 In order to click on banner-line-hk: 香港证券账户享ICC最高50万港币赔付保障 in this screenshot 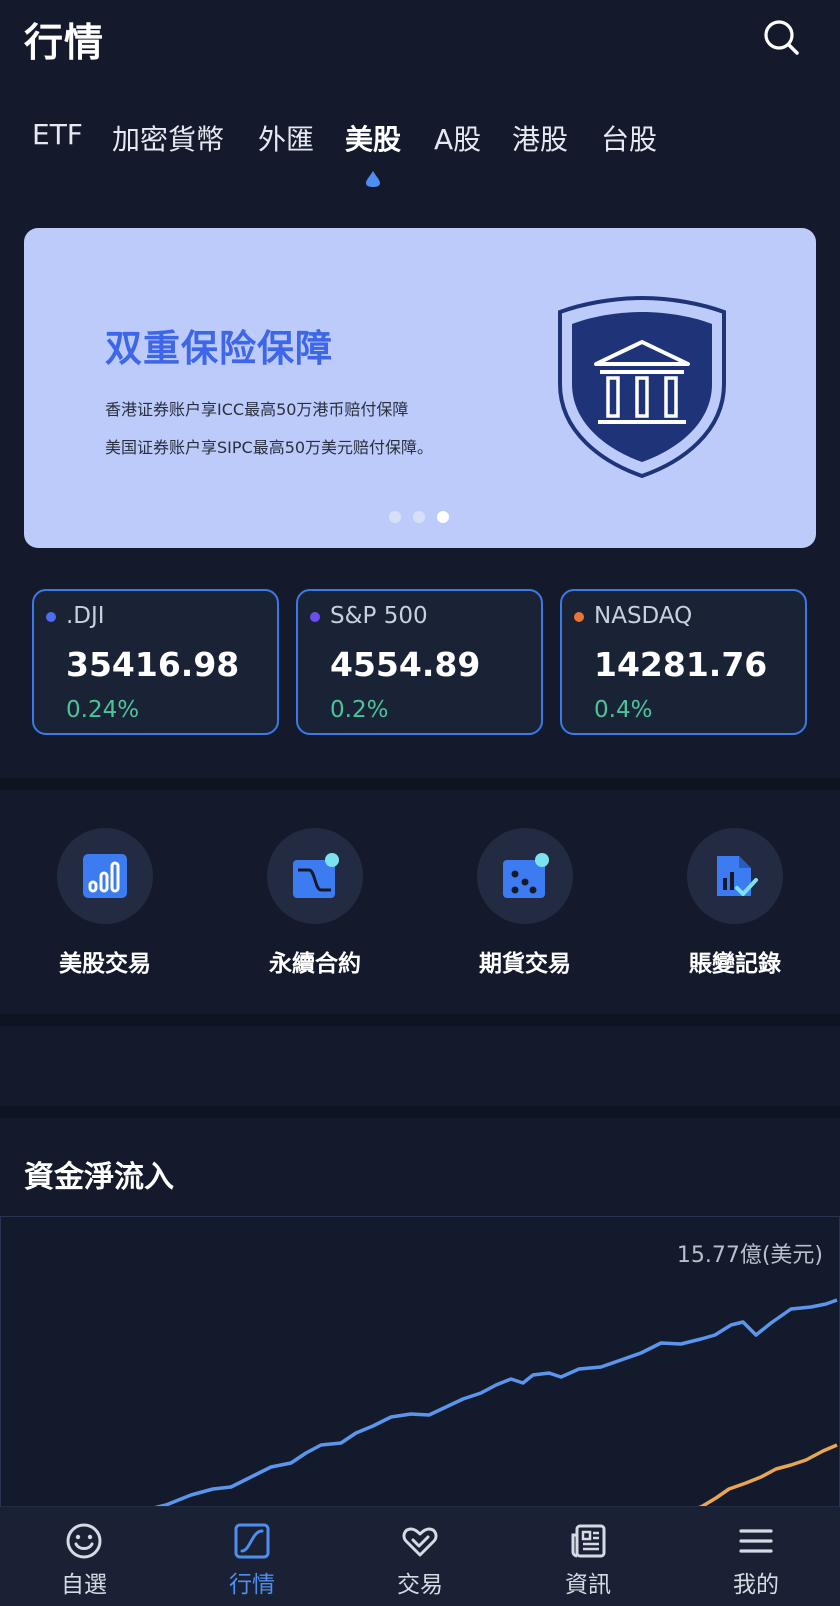, I will do `click(257, 409)`.